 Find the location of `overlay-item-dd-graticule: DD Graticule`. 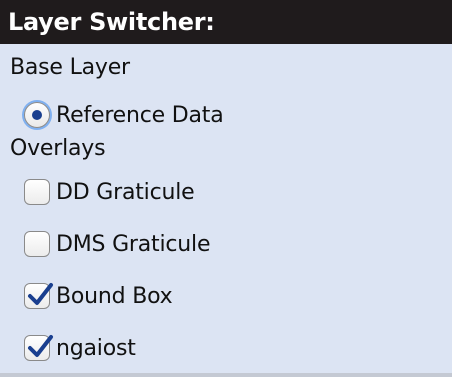

overlay-item-dd-graticule: DD Graticule is located at coordinates (109, 192).